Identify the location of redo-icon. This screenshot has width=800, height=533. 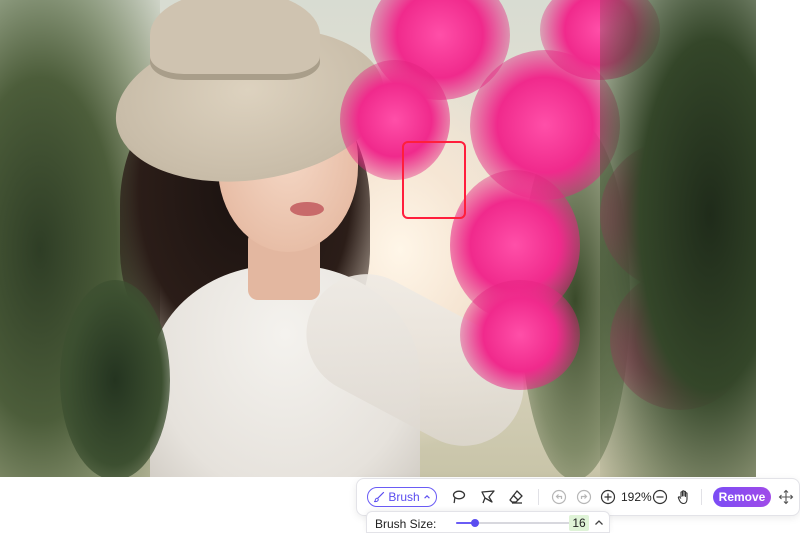
(584, 497).